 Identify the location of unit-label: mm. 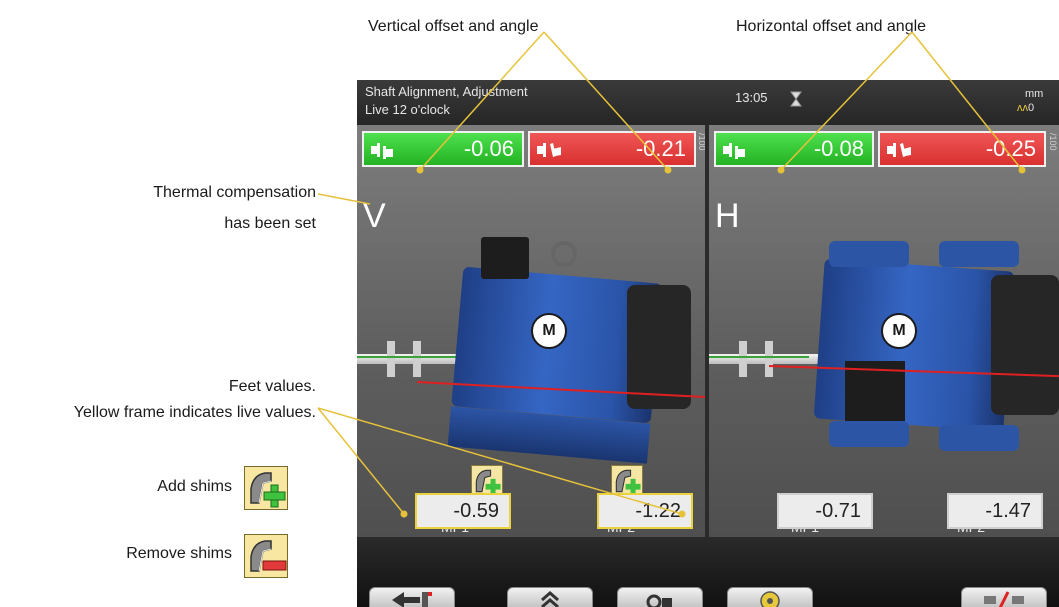
(1034, 94).